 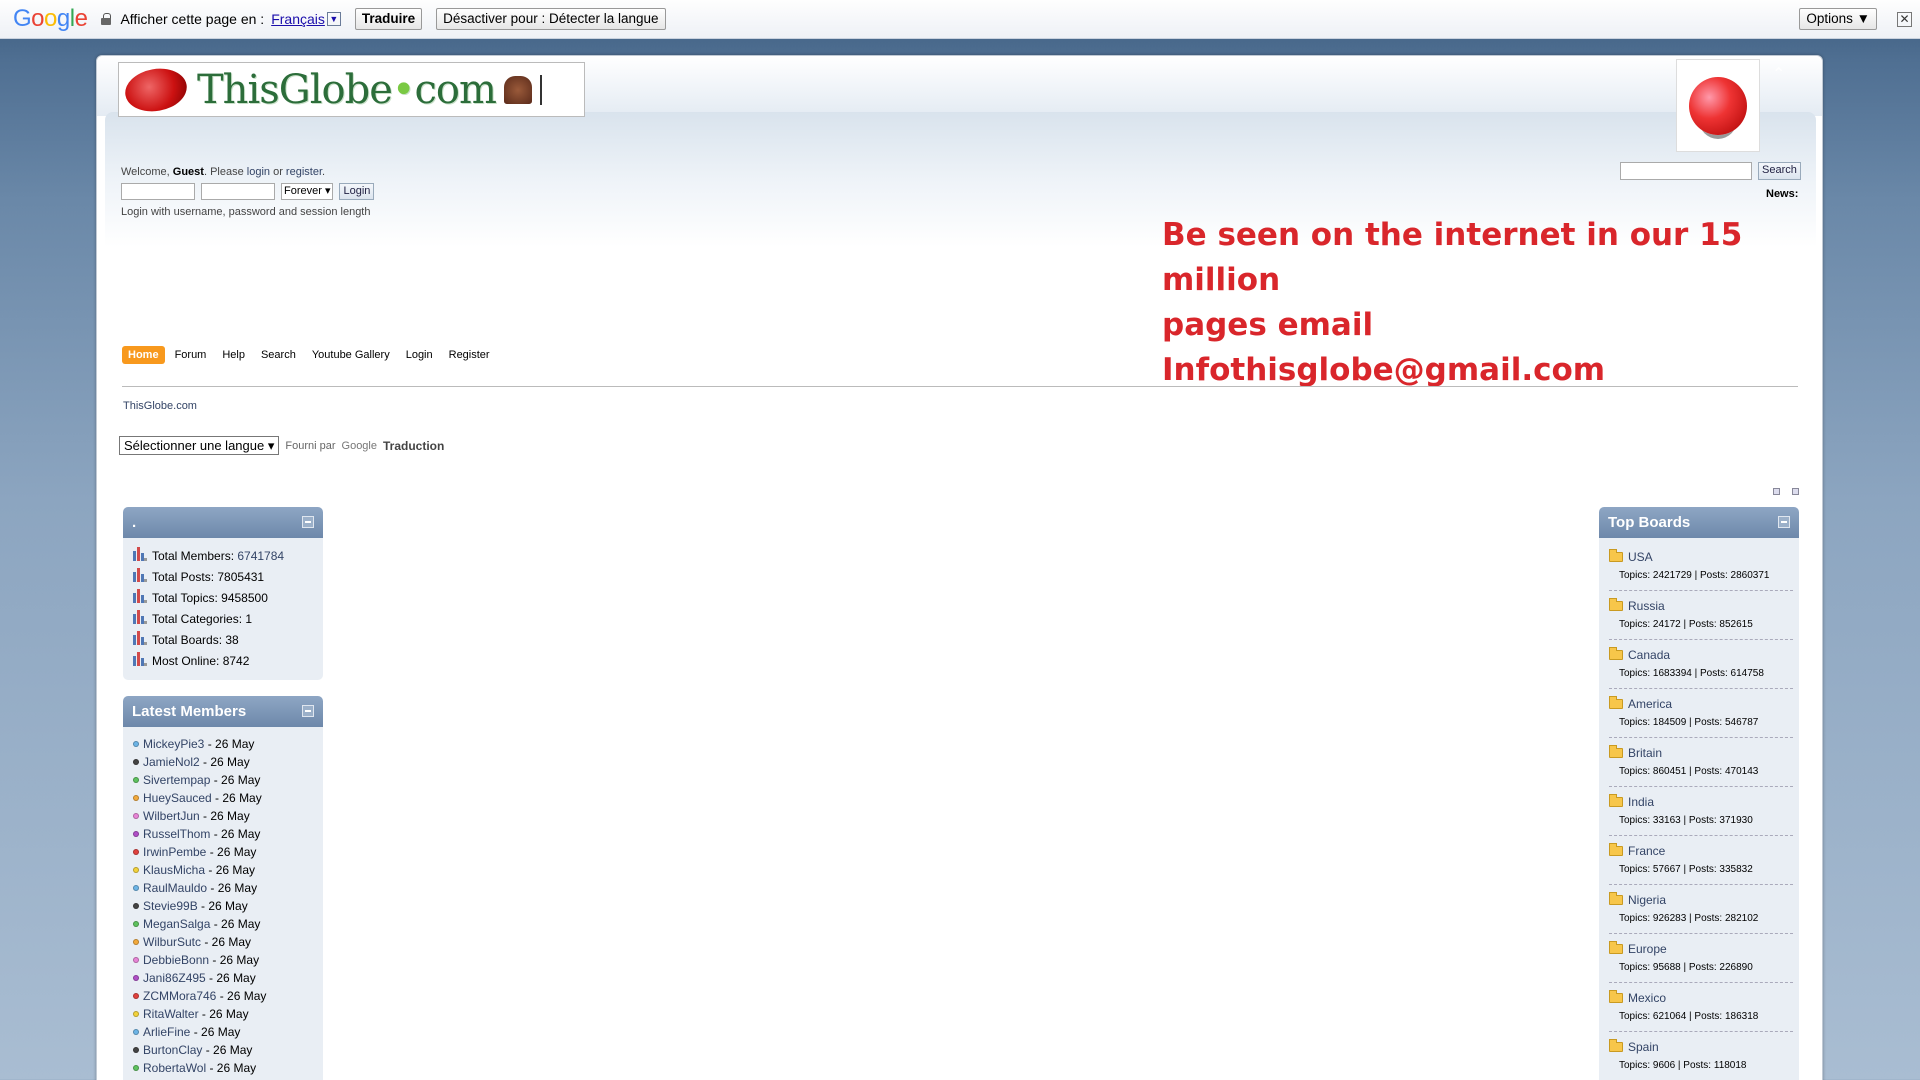 What do you see at coordinates (173, 744) in the screenshot?
I see `member-link: MickeyPie3` at bounding box center [173, 744].